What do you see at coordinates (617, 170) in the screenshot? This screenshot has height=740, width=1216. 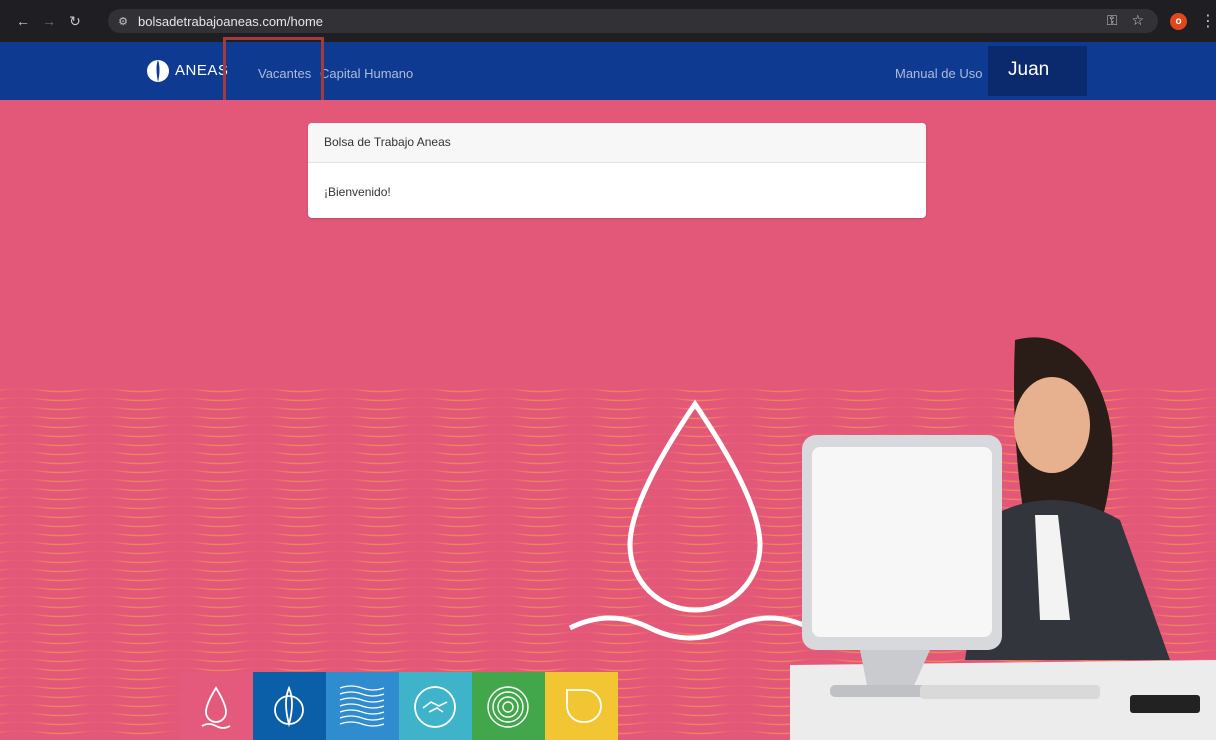 I see `welcome-card: Bolsa de Trabajo Aneas ¡Bienvenido!` at bounding box center [617, 170].